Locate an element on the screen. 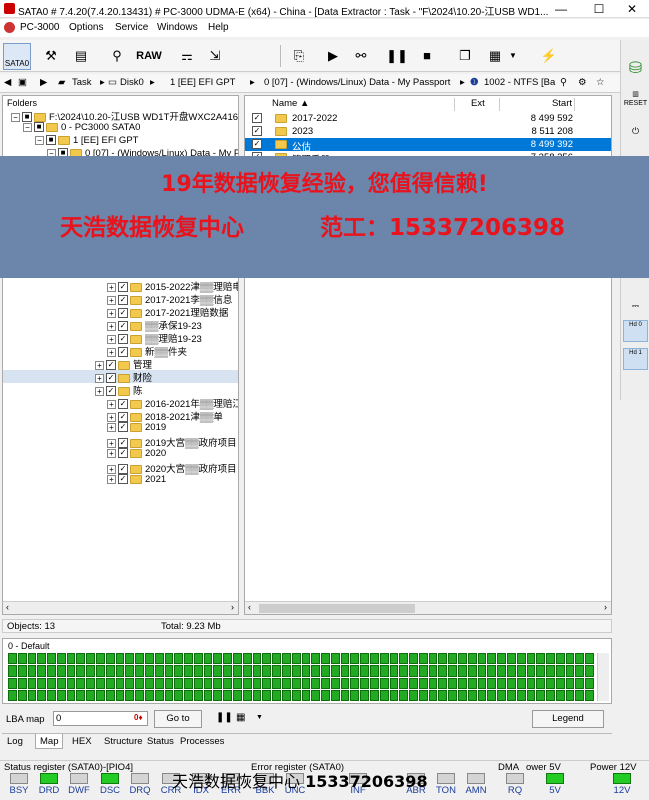 This screenshot has width=649, height=800. tree-node: + ✓ ▒▒理赔19-23 is located at coordinates (120, 338).